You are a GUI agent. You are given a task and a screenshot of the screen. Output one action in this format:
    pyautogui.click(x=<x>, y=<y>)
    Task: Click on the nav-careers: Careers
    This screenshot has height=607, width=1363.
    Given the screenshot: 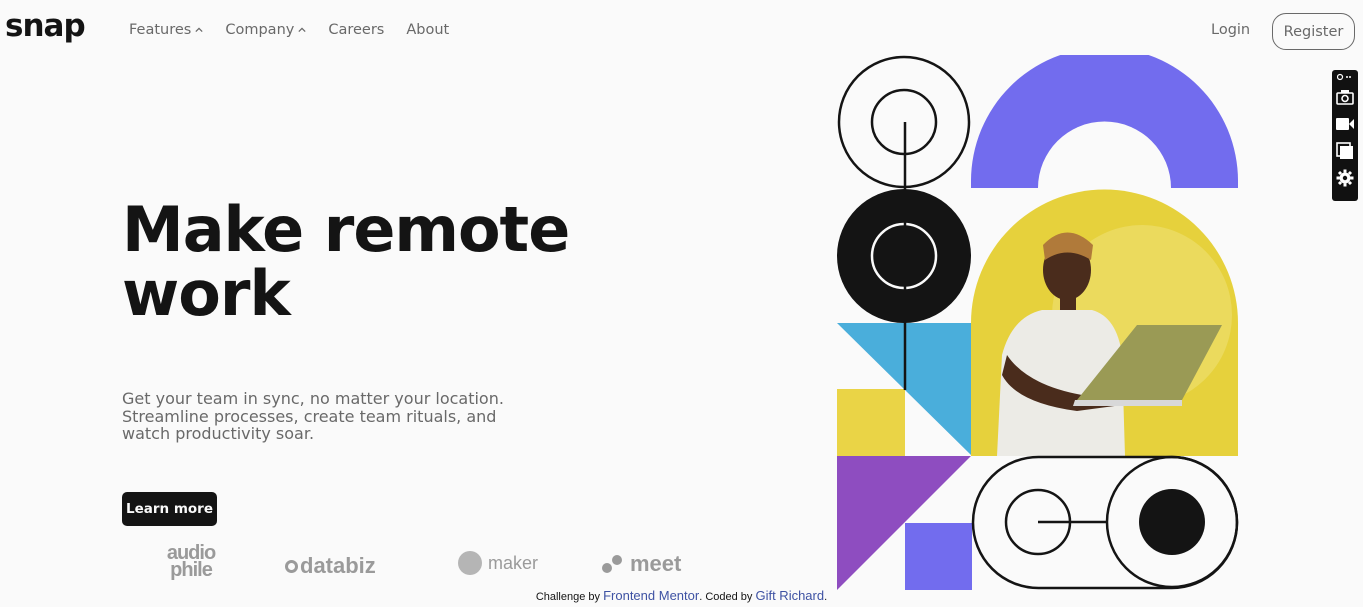 What is the action you would take?
    pyautogui.click(x=356, y=30)
    